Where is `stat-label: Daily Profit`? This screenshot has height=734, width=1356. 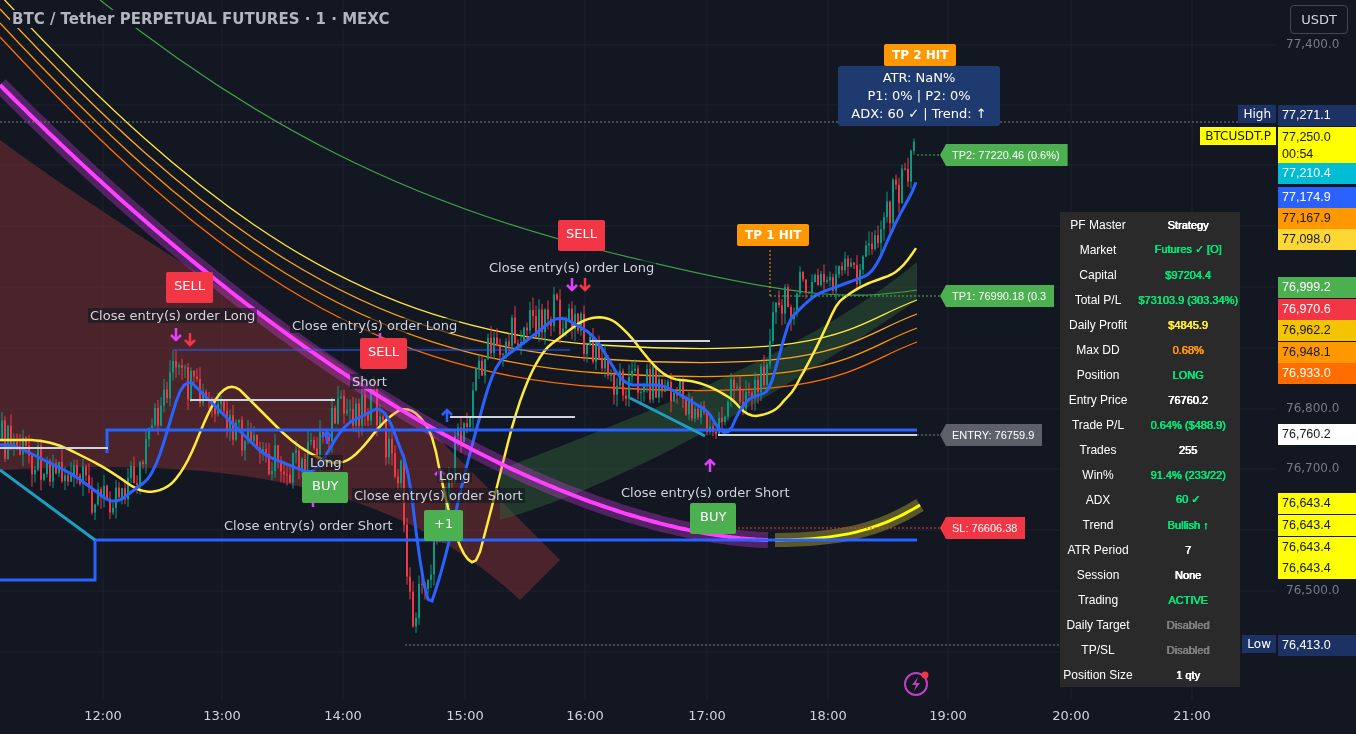 stat-label: Daily Profit is located at coordinates (1098, 325).